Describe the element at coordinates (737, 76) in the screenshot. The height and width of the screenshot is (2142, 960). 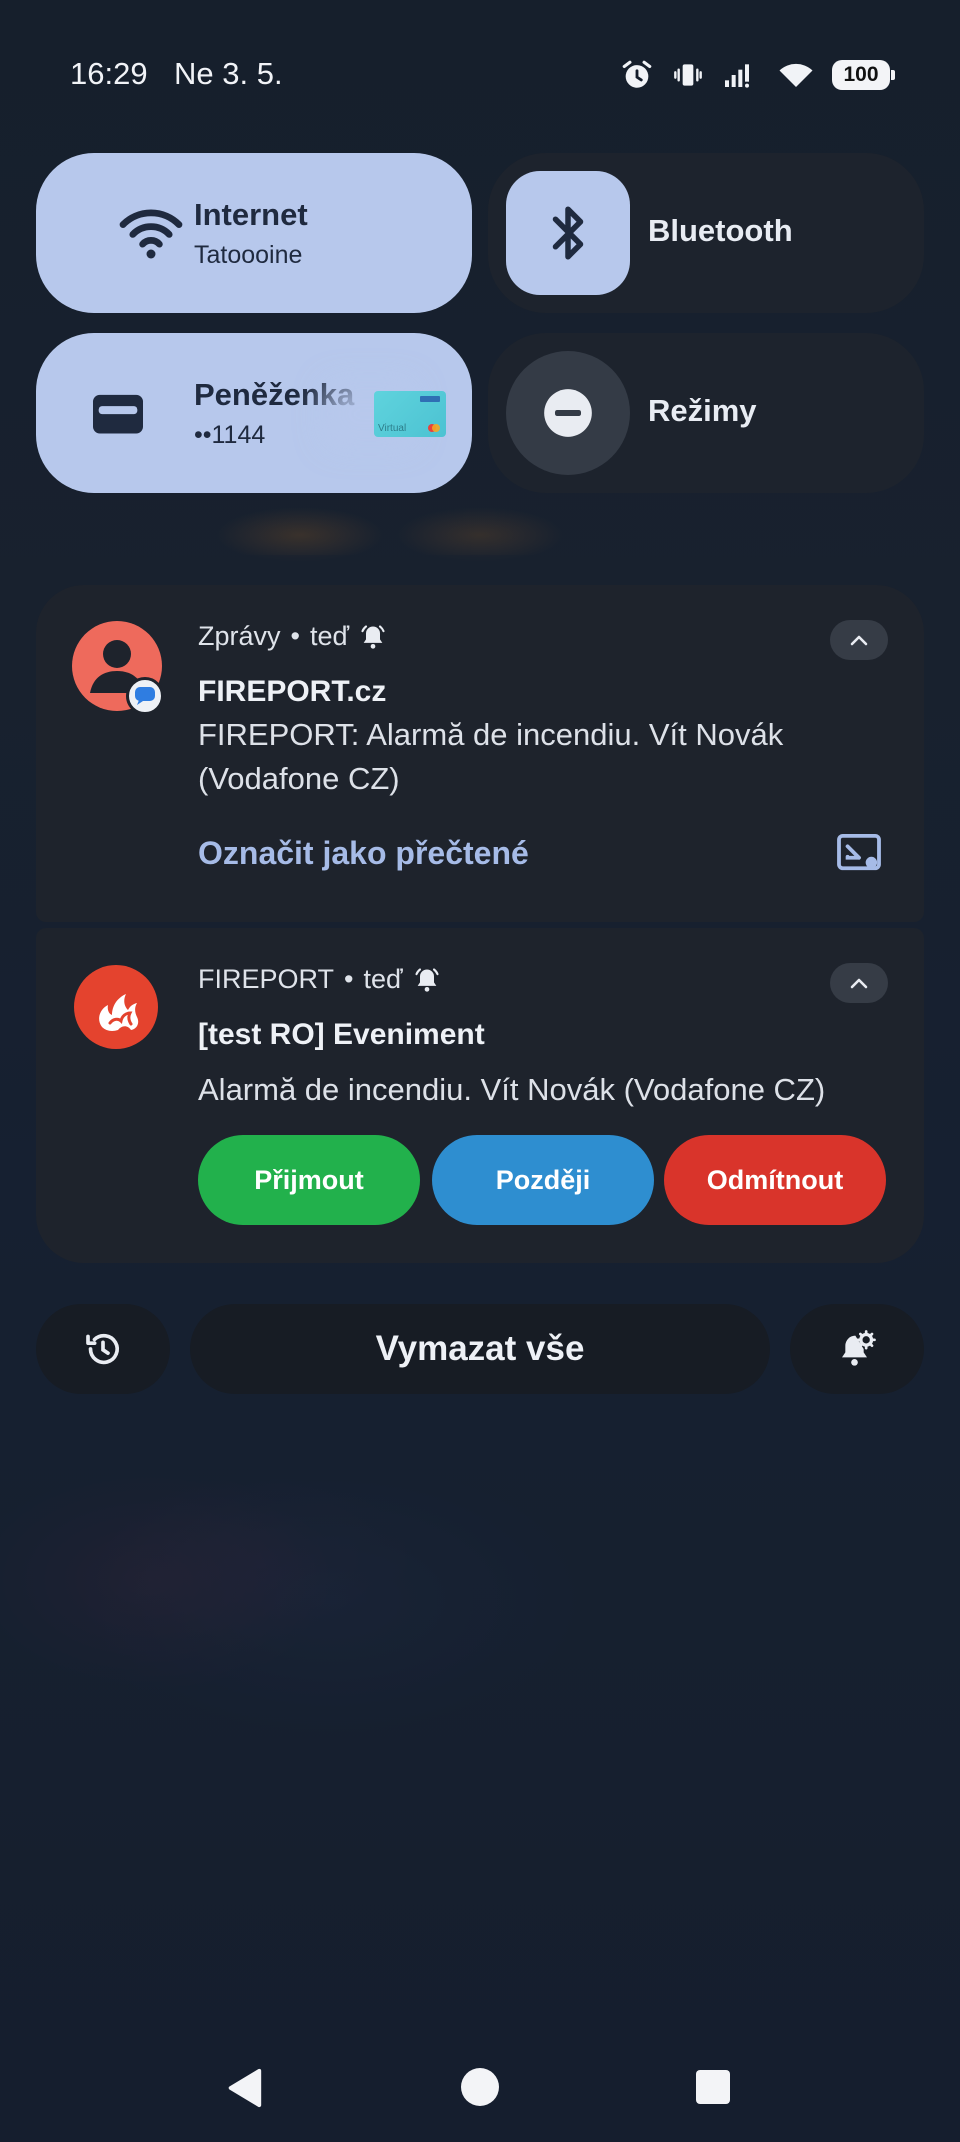
I see `signal-icon` at that location.